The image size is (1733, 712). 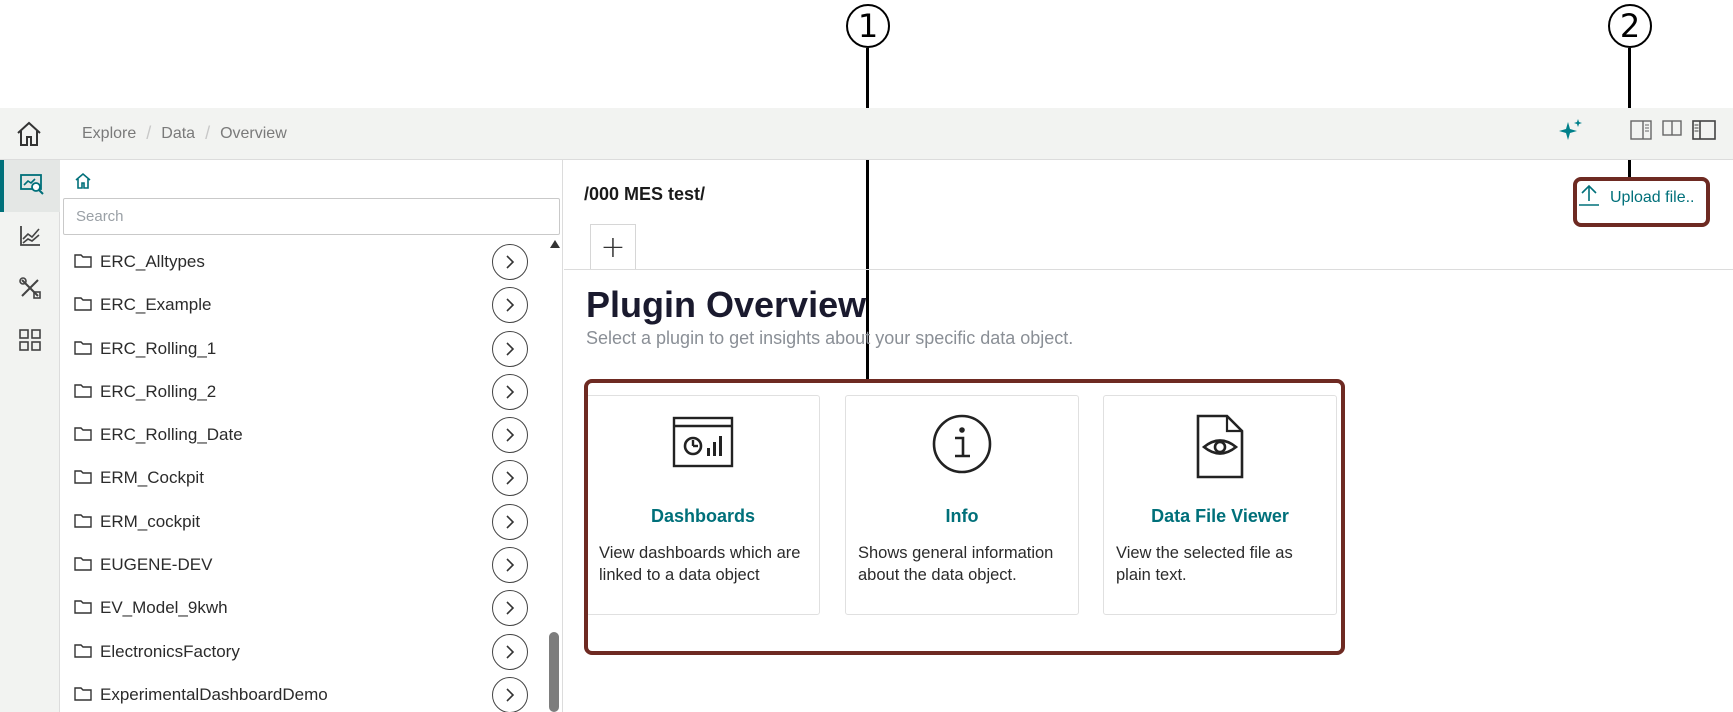 I want to click on nav-rail, so click(x=30, y=436).